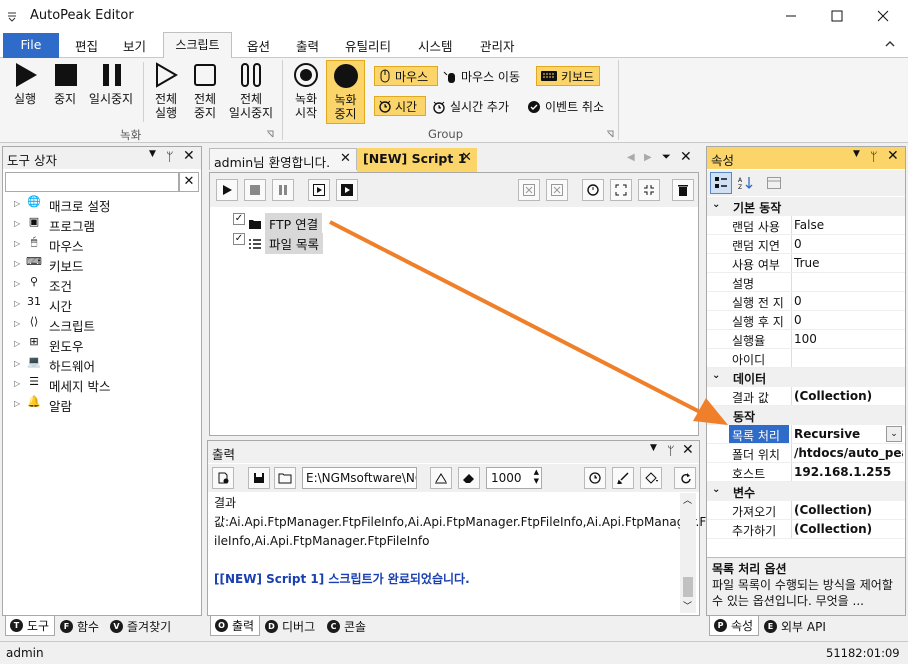  I want to click on log-path-input: E:\NGMsoftware\NG, so click(359, 478).